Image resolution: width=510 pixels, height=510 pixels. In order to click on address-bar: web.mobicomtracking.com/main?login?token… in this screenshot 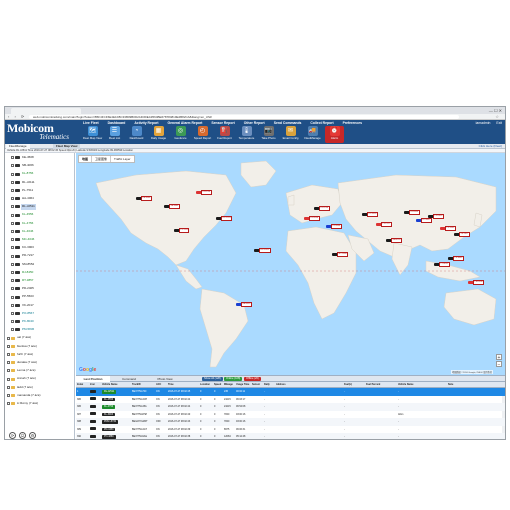, I will do `click(244, 117)`.